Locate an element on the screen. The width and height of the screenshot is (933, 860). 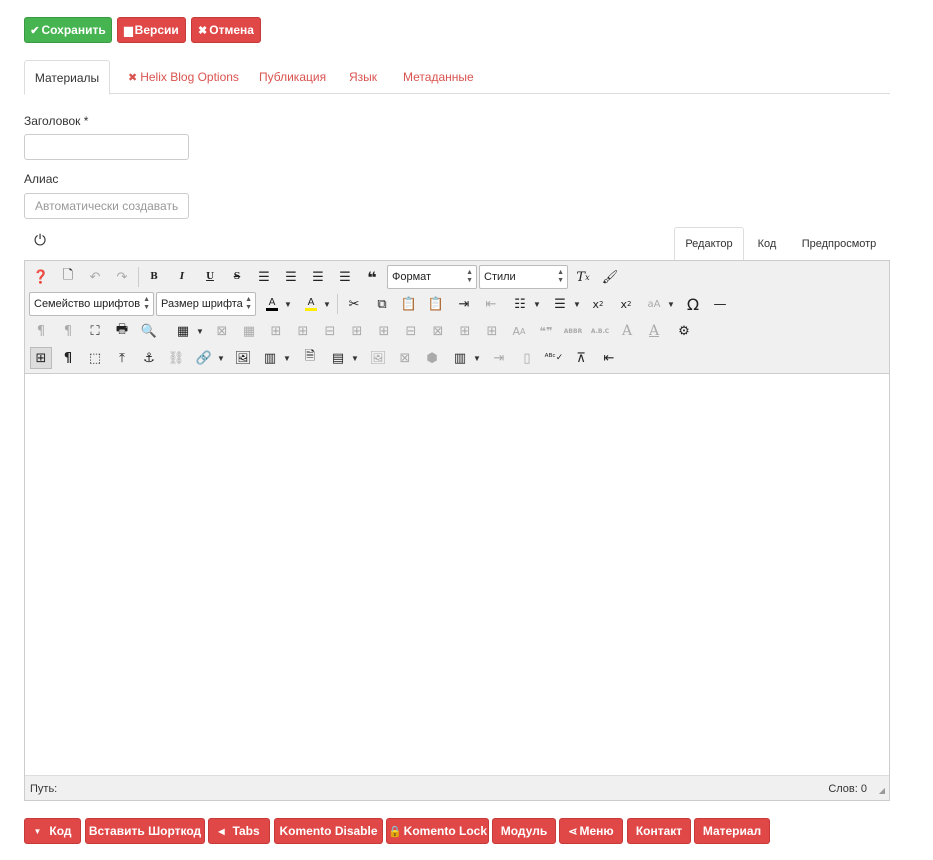
document-icon: 🗎 is located at coordinates (310, 358).